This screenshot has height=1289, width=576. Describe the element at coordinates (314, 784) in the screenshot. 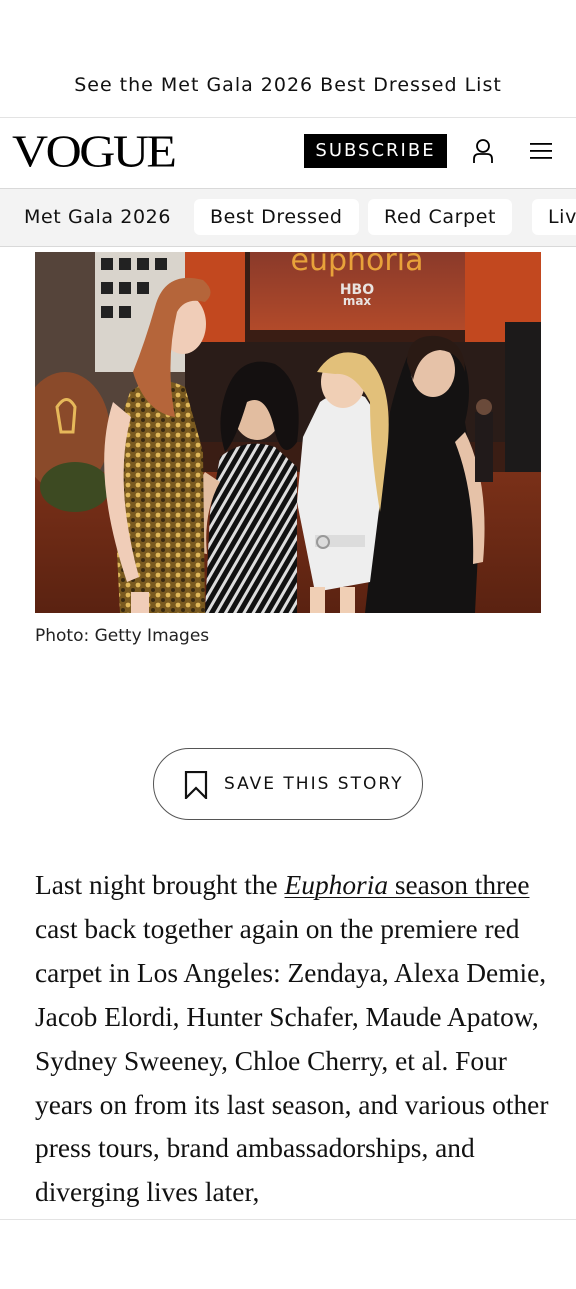

I see `save-story-label: SAVE THIS STORY` at that location.